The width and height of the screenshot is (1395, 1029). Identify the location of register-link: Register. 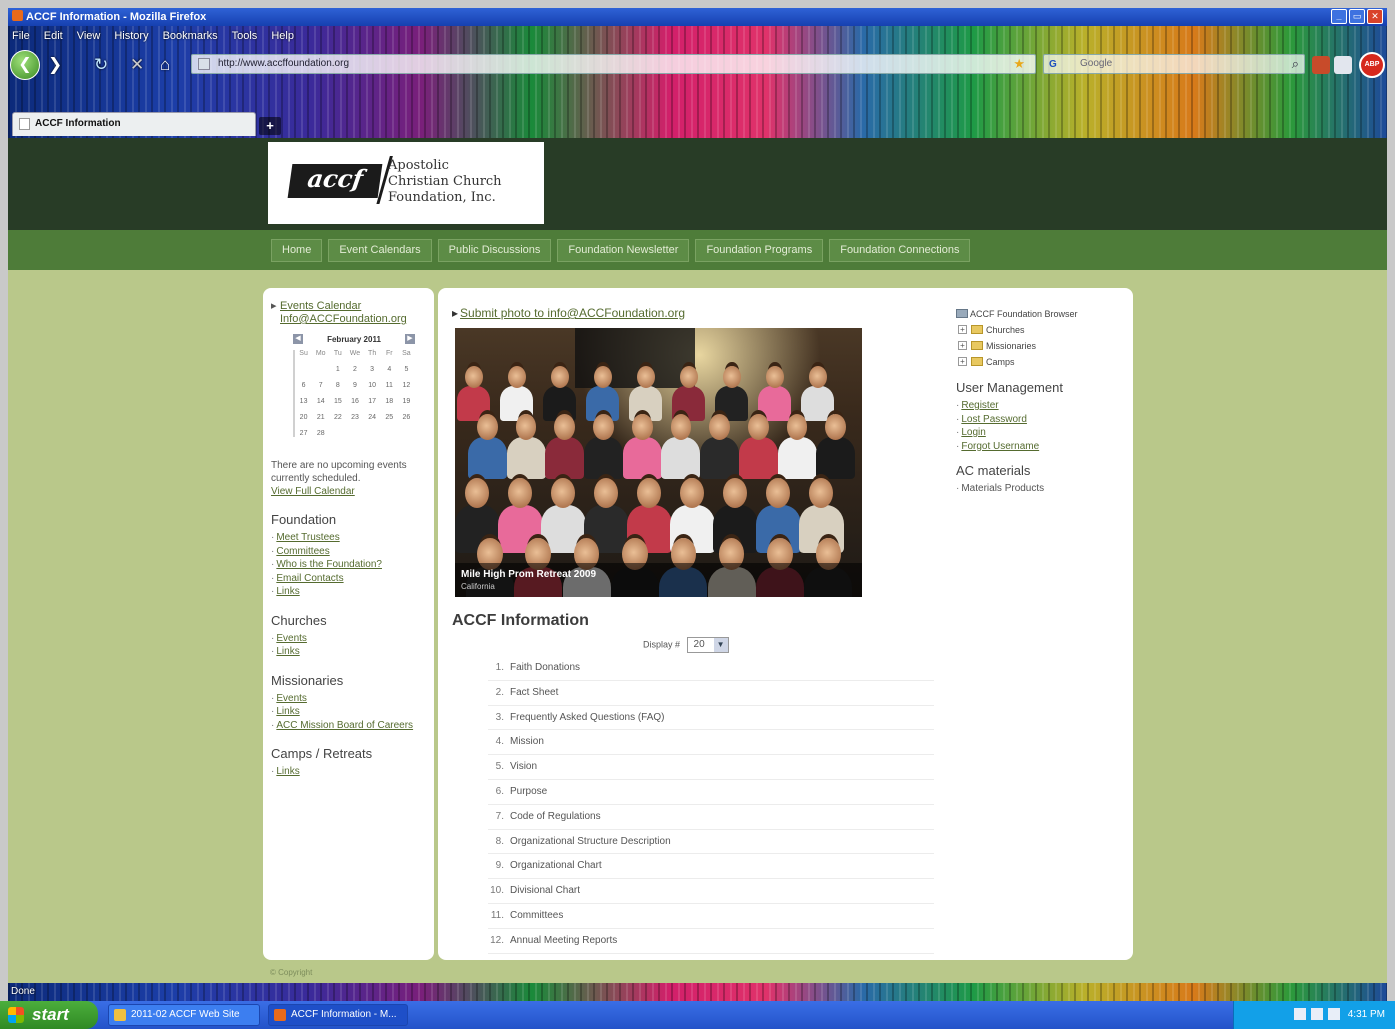
(1041, 406).